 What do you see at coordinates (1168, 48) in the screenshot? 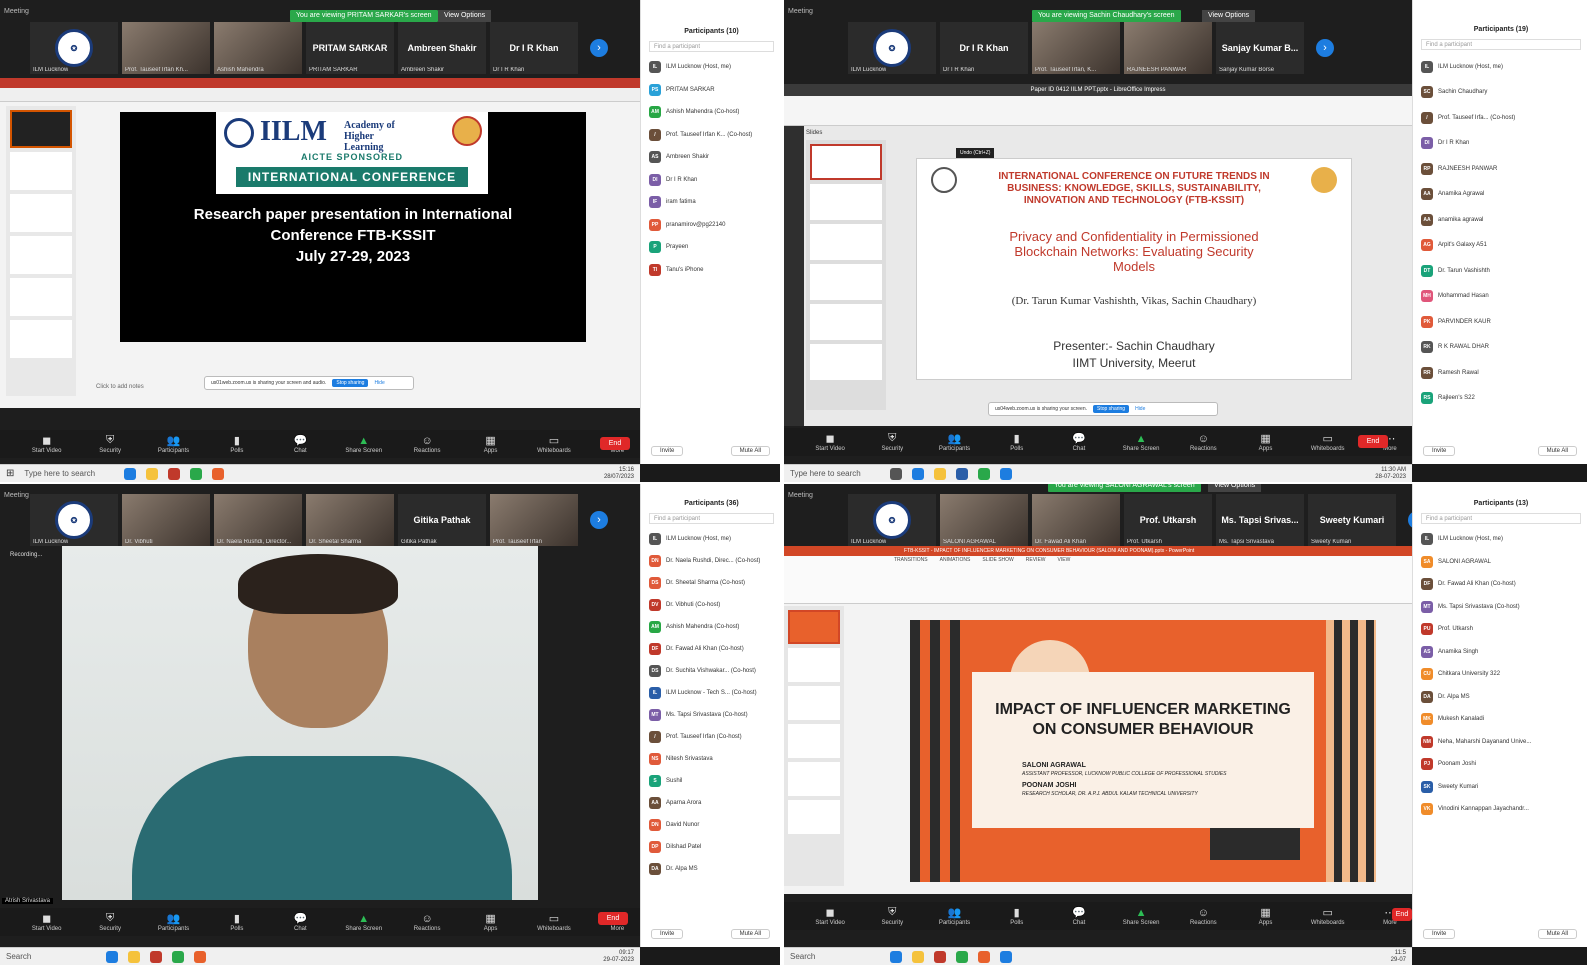
I see `participant-tile: RAJNEESH PANWAR` at bounding box center [1168, 48].